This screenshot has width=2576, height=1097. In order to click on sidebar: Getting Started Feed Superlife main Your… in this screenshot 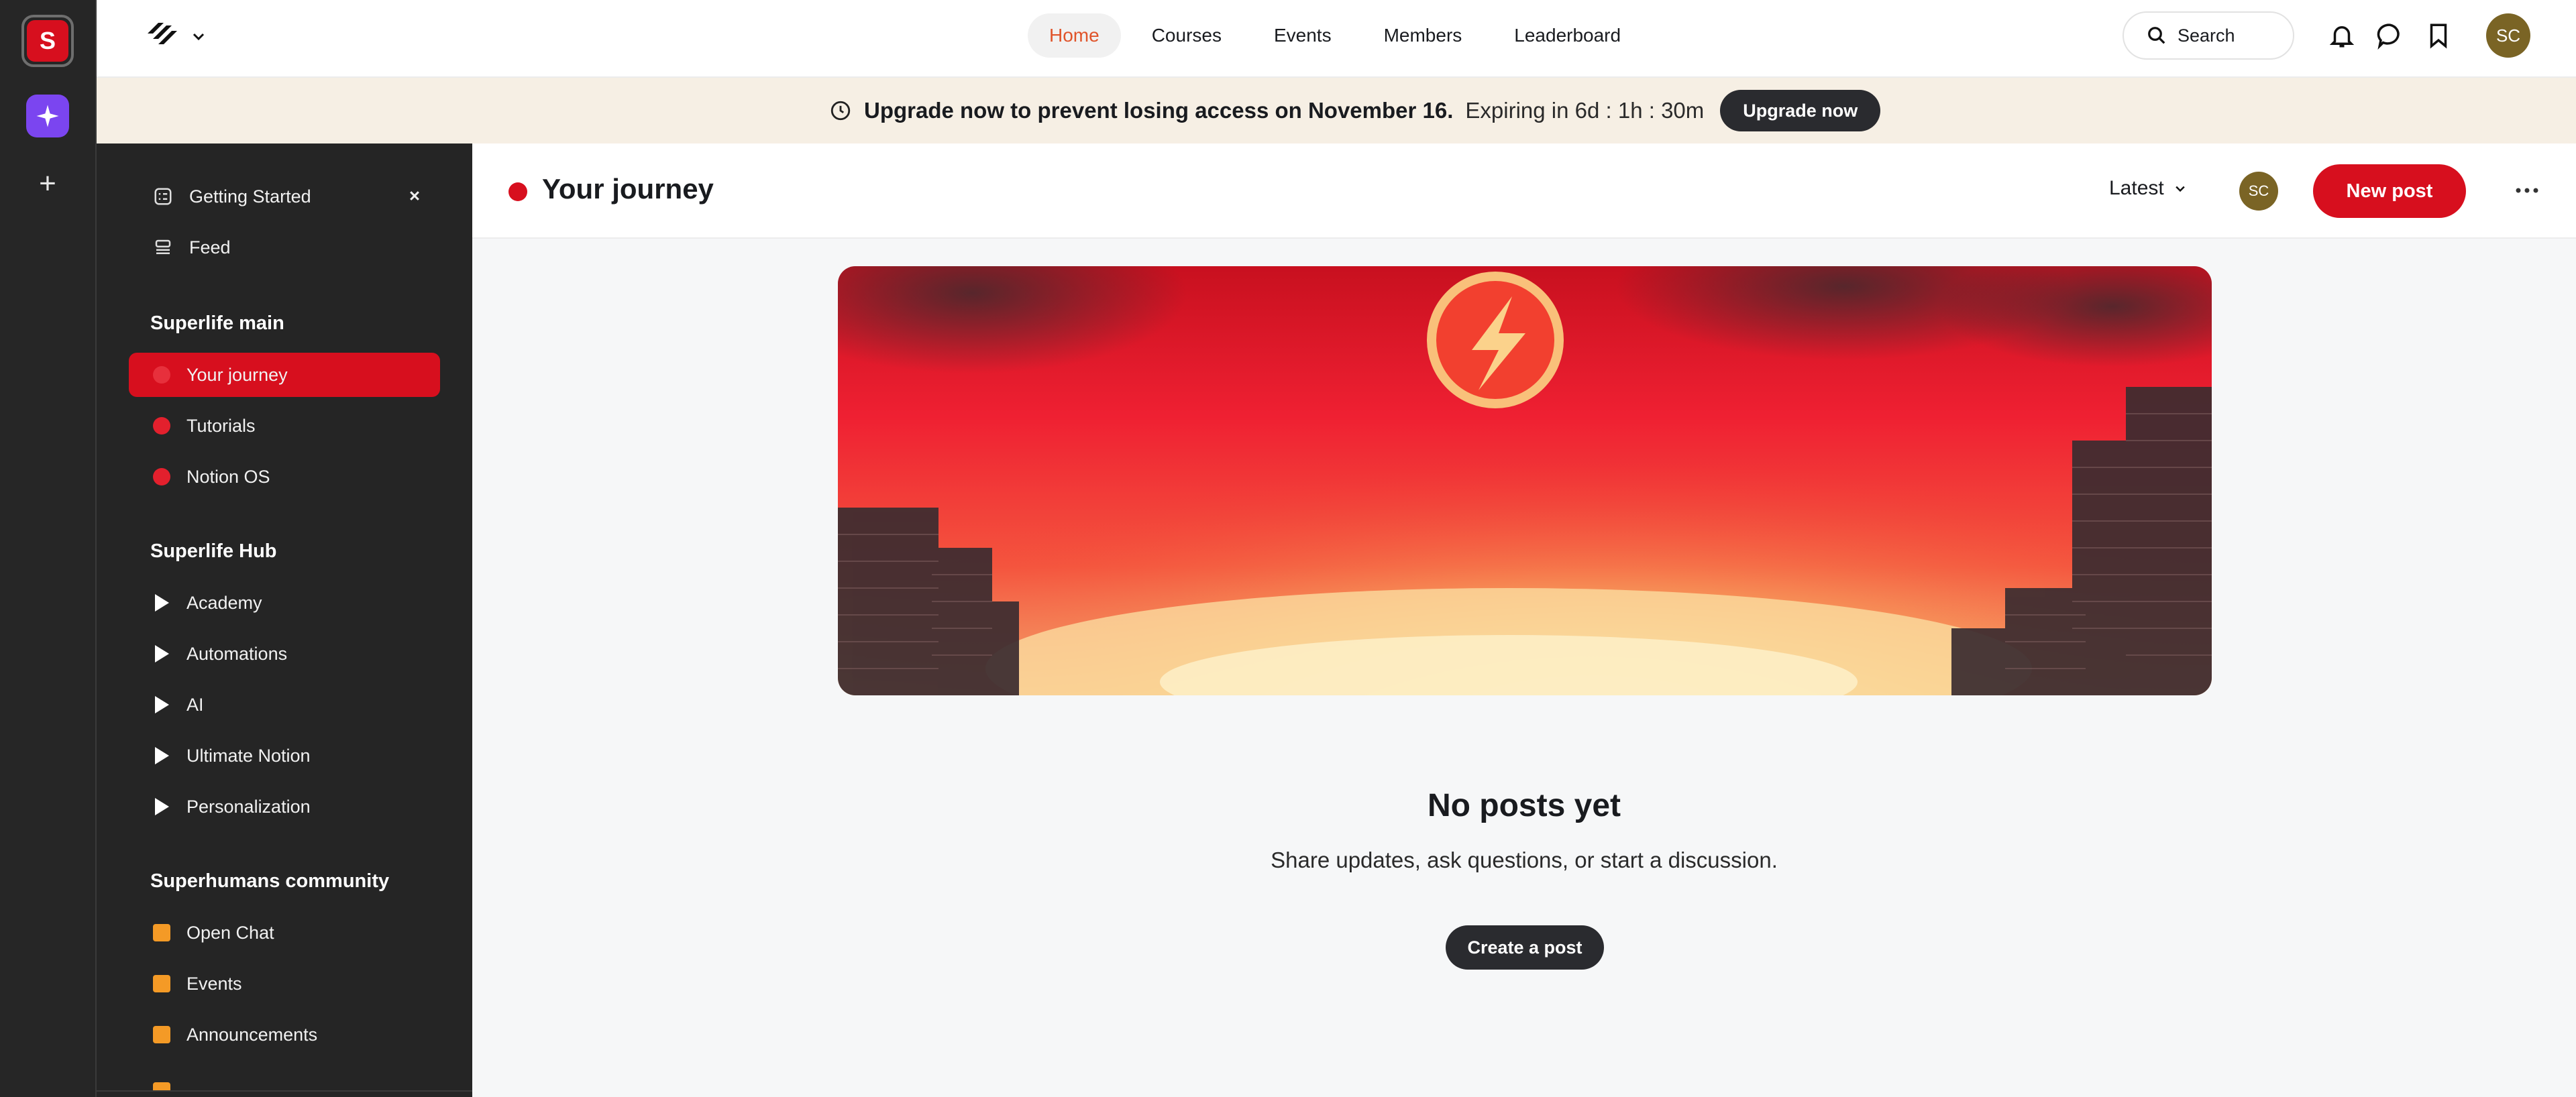, I will do `click(284, 620)`.